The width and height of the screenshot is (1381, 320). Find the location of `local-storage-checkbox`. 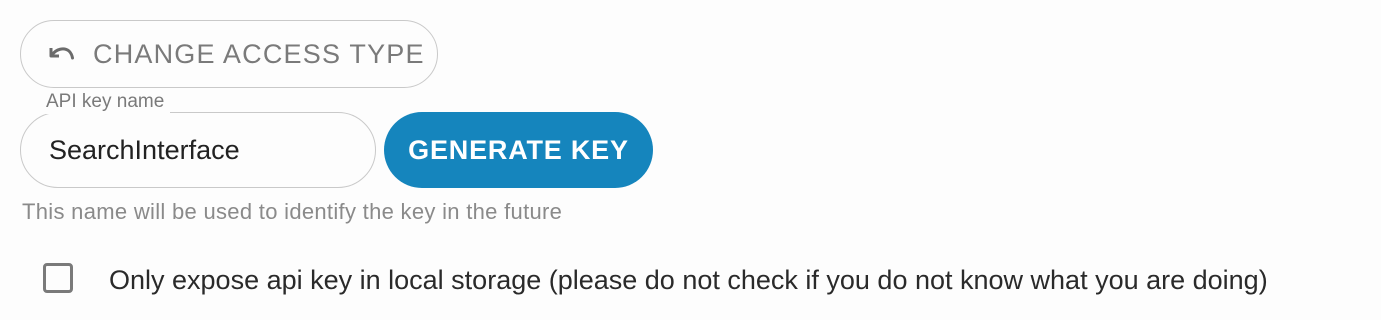

local-storage-checkbox is located at coordinates (58, 278).